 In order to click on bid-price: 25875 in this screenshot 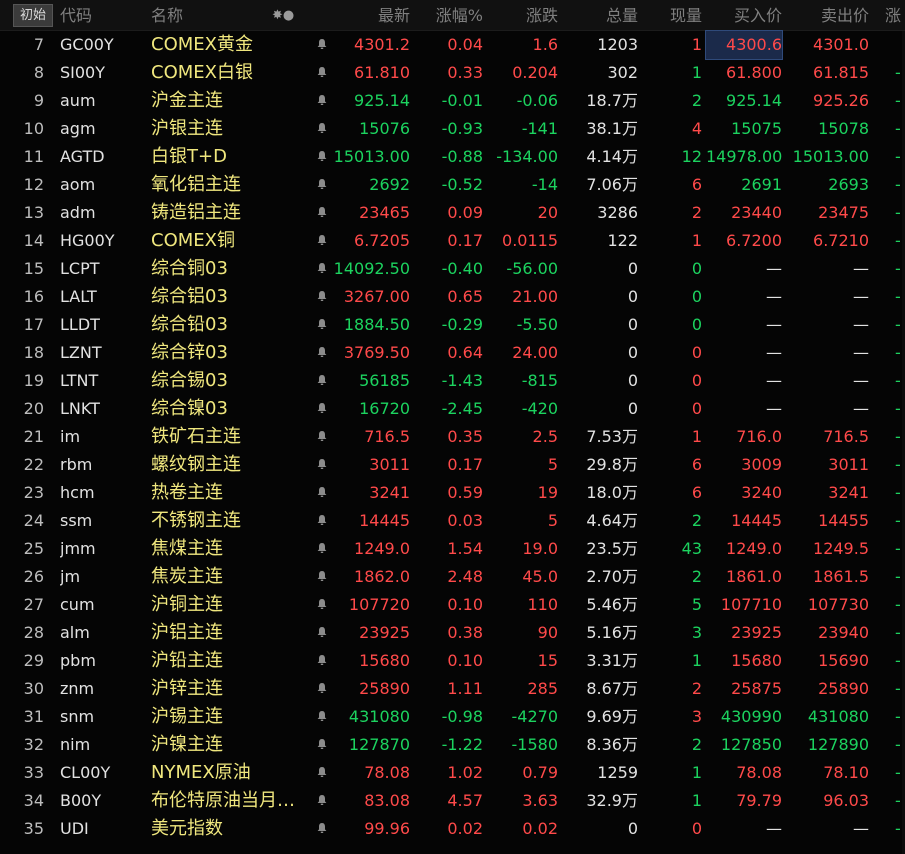, I will do `click(744, 689)`.